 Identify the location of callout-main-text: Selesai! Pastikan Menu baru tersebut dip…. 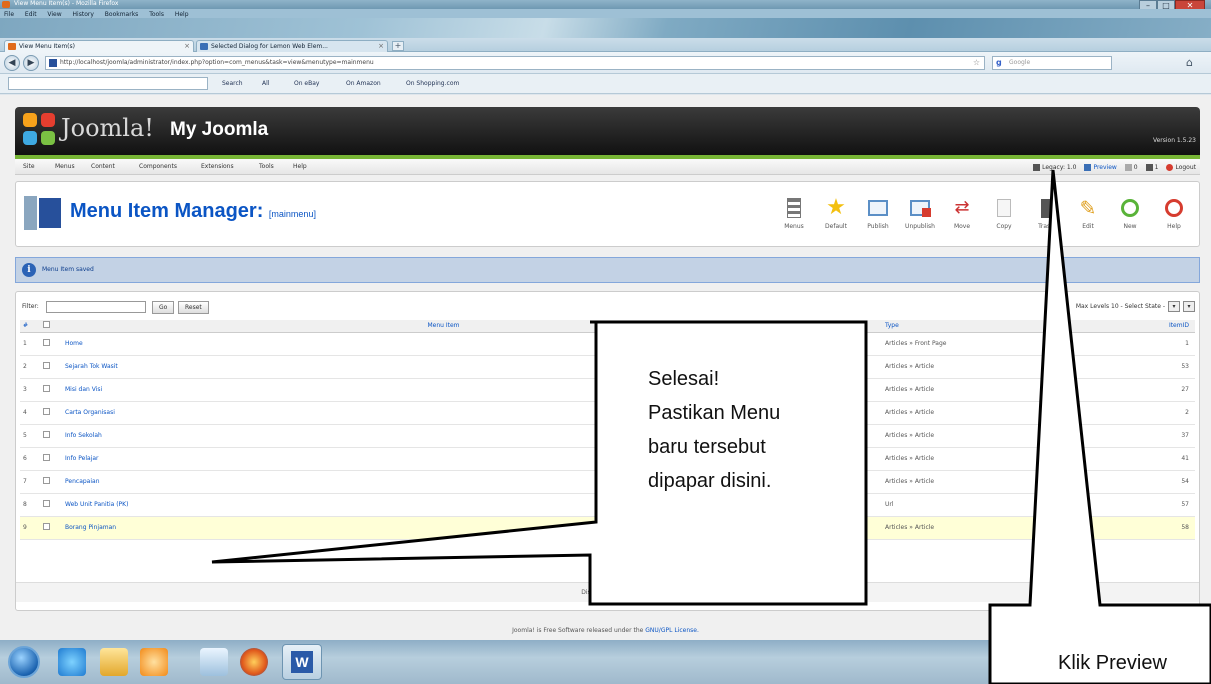
(714, 430).